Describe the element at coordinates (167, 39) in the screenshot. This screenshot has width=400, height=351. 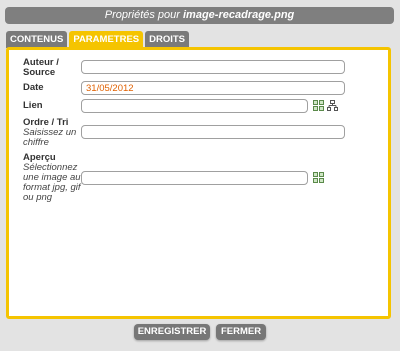
I see `tab-droits: DROITS` at that location.